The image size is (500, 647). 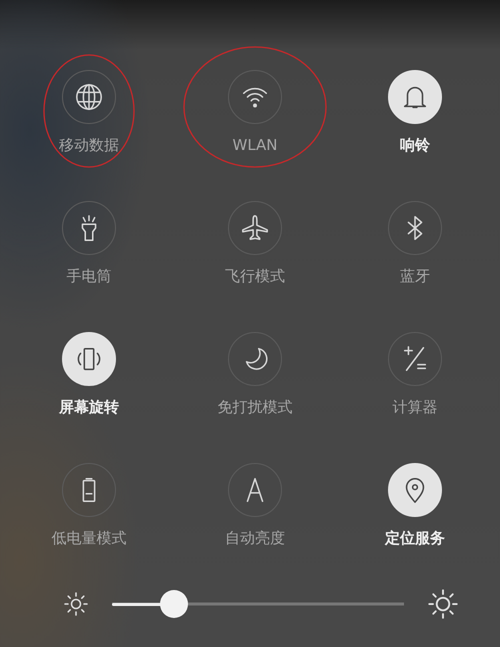 What do you see at coordinates (415, 276) in the screenshot?
I see `toggle-label: 蓝牙` at bounding box center [415, 276].